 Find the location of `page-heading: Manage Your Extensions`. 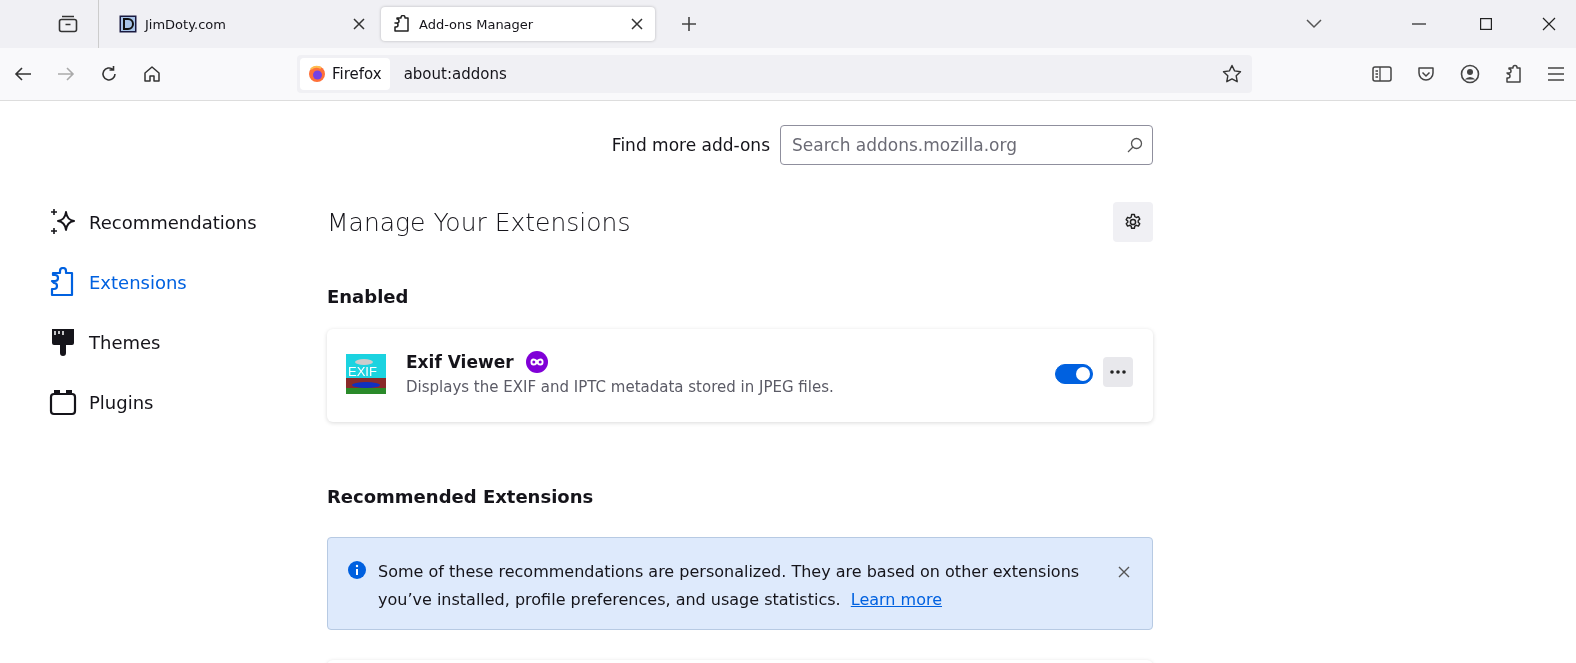

page-heading: Manage Your Extensions is located at coordinates (479, 222).